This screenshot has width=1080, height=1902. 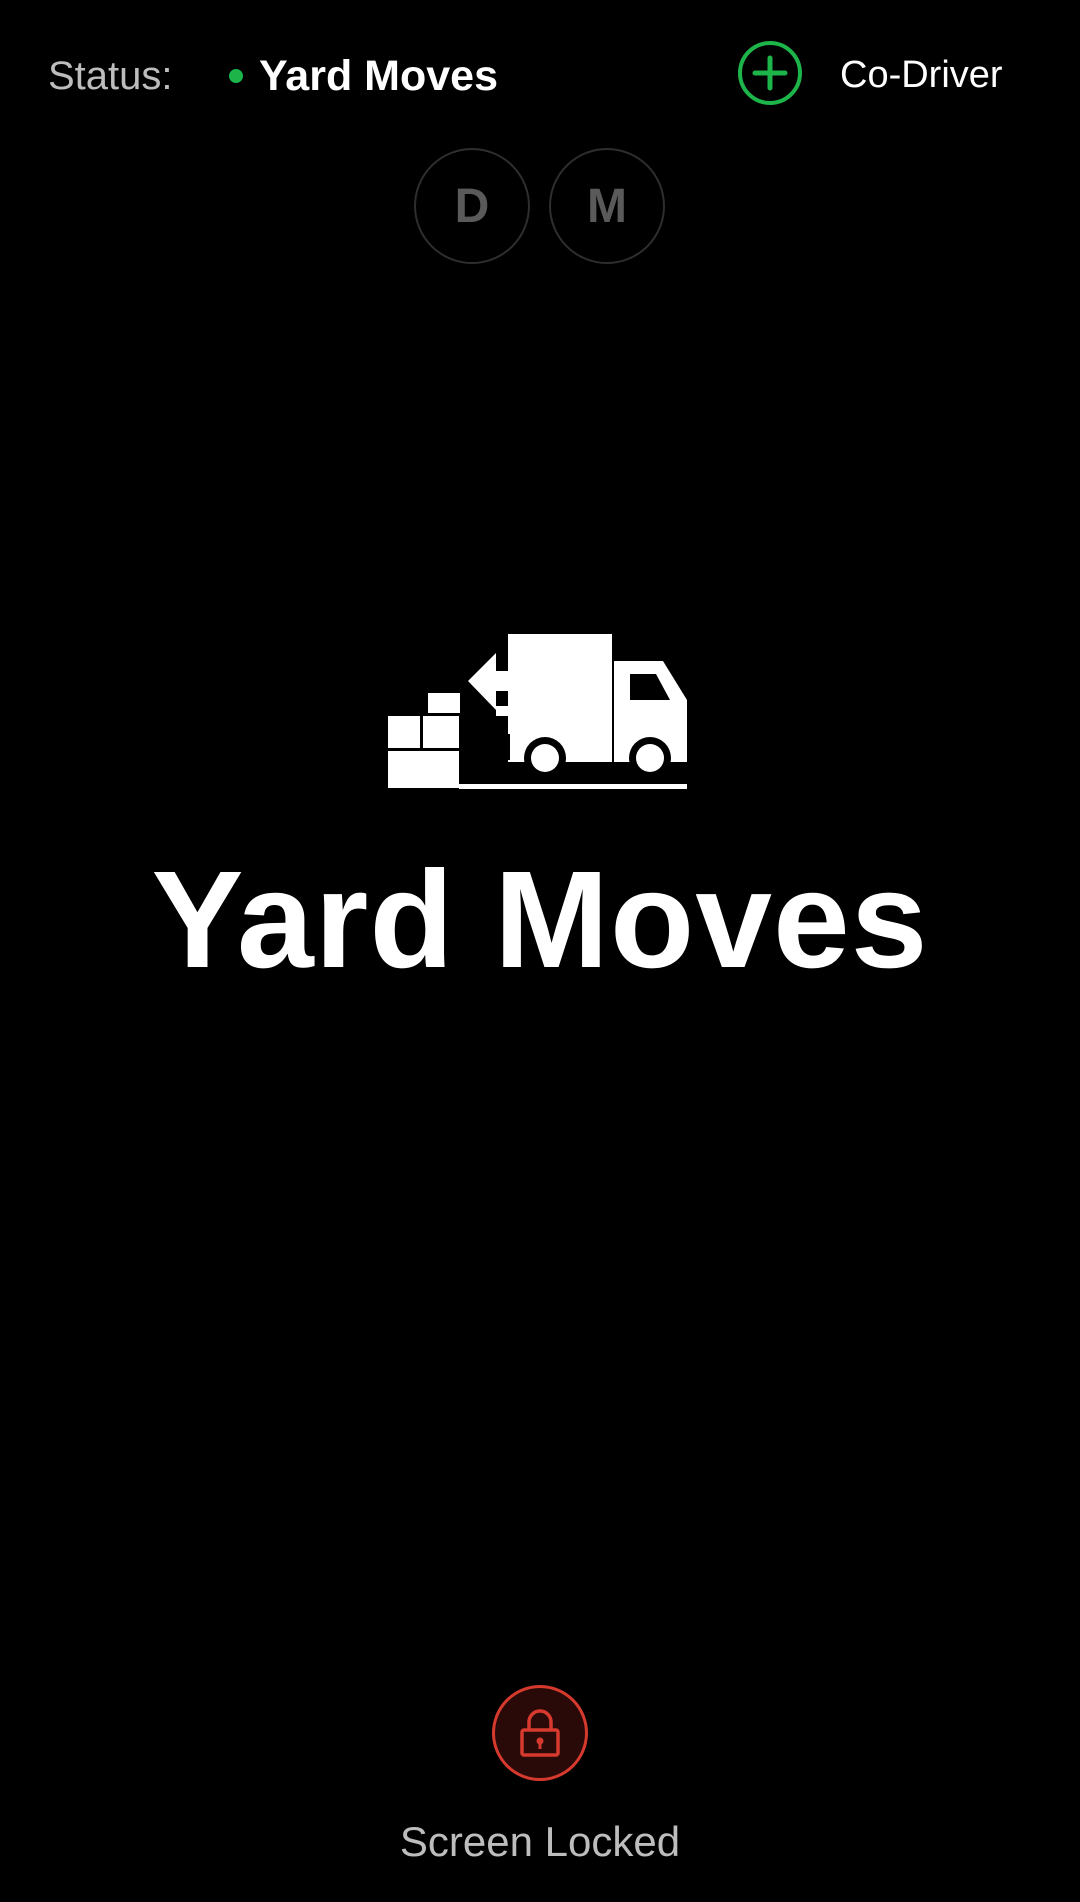 I want to click on mode-toggle-m: M, so click(x=607, y=206).